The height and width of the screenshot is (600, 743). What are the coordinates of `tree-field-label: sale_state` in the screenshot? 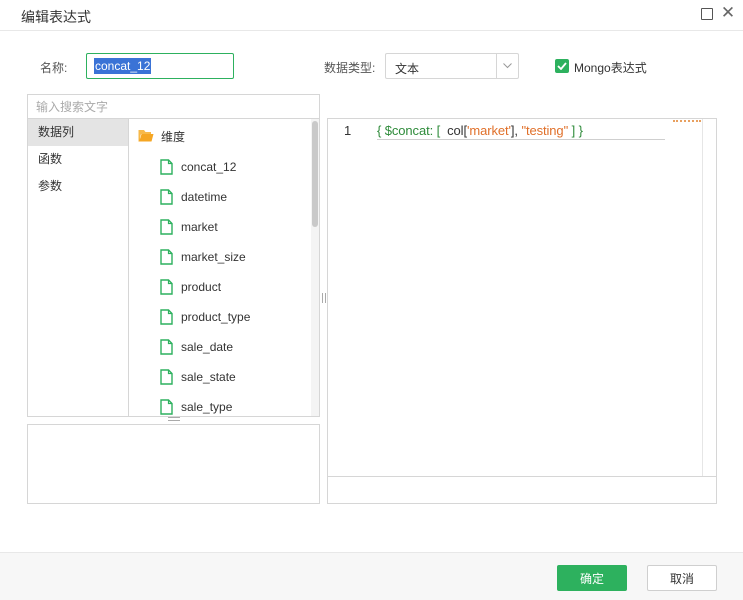 It's located at (208, 377).